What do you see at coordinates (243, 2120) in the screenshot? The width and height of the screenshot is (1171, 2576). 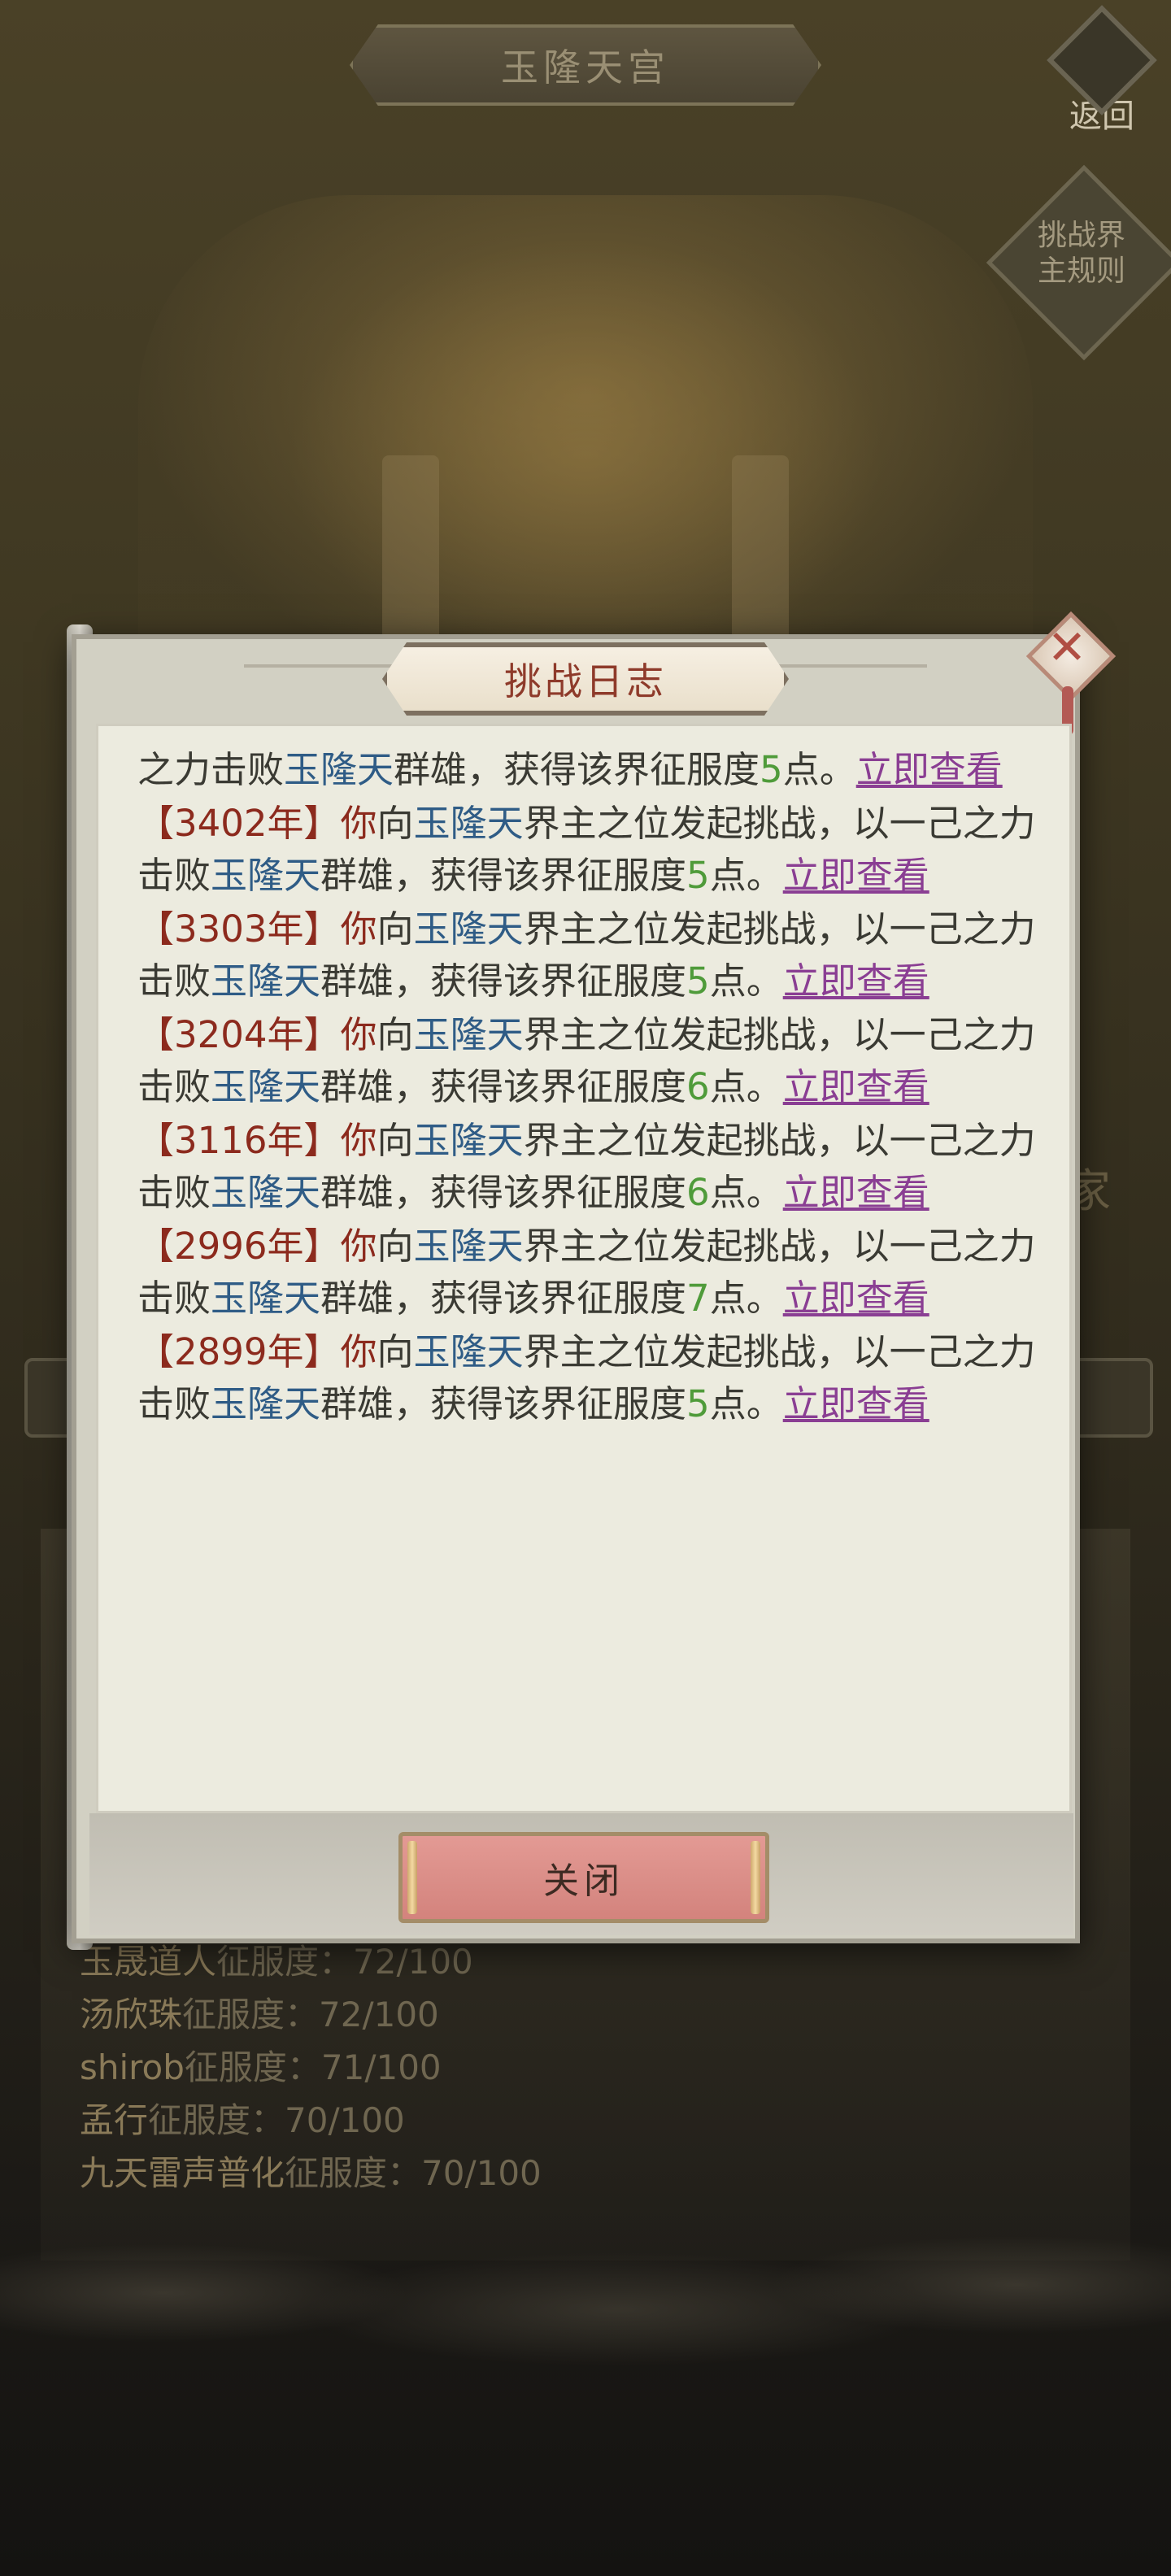 I see `list-item: 孟行征服度：70/100` at bounding box center [243, 2120].